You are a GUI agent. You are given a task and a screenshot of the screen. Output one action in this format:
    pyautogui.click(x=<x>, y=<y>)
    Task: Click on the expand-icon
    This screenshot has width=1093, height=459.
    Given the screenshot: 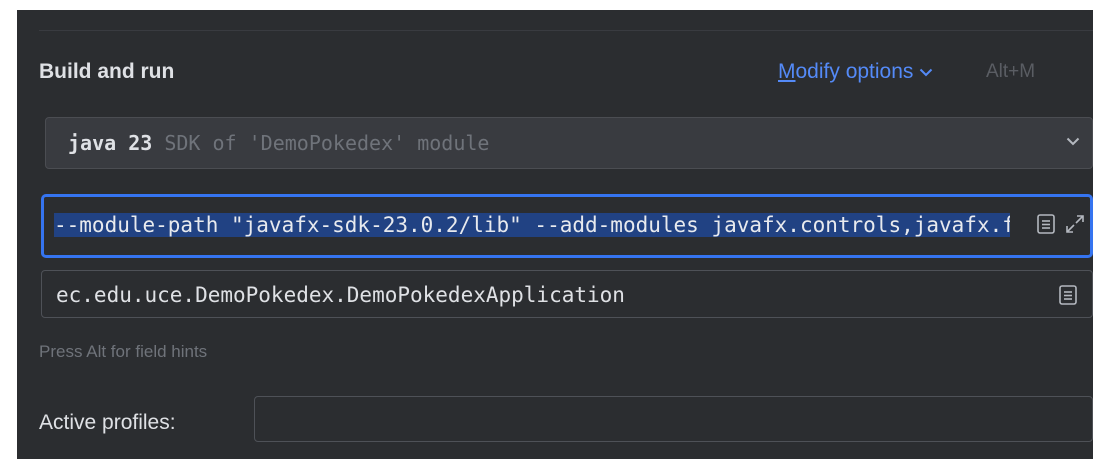 What is the action you would take?
    pyautogui.click(x=1075, y=224)
    